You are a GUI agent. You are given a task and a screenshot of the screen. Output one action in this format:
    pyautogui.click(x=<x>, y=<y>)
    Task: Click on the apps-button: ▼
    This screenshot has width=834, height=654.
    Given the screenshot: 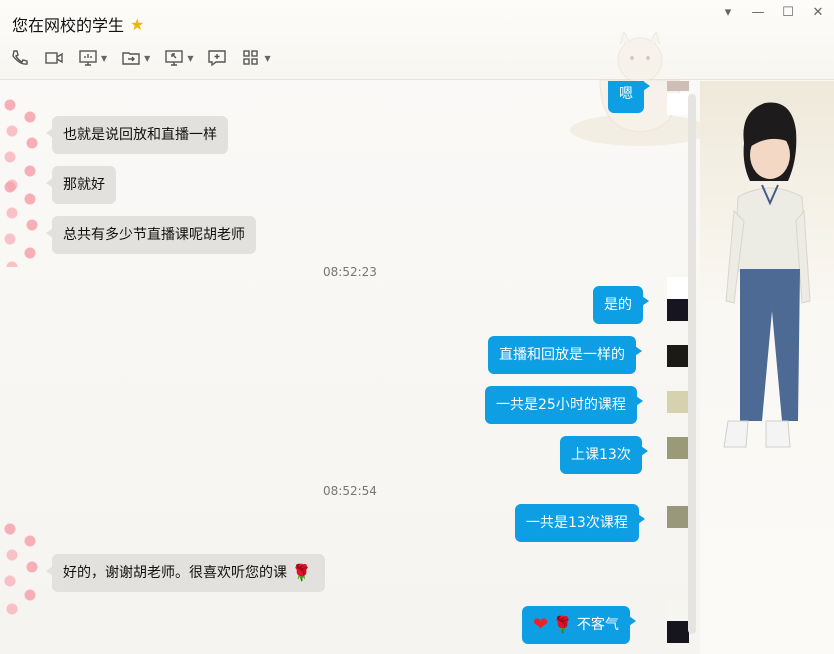 What is the action you would take?
    pyautogui.click(x=256, y=58)
    